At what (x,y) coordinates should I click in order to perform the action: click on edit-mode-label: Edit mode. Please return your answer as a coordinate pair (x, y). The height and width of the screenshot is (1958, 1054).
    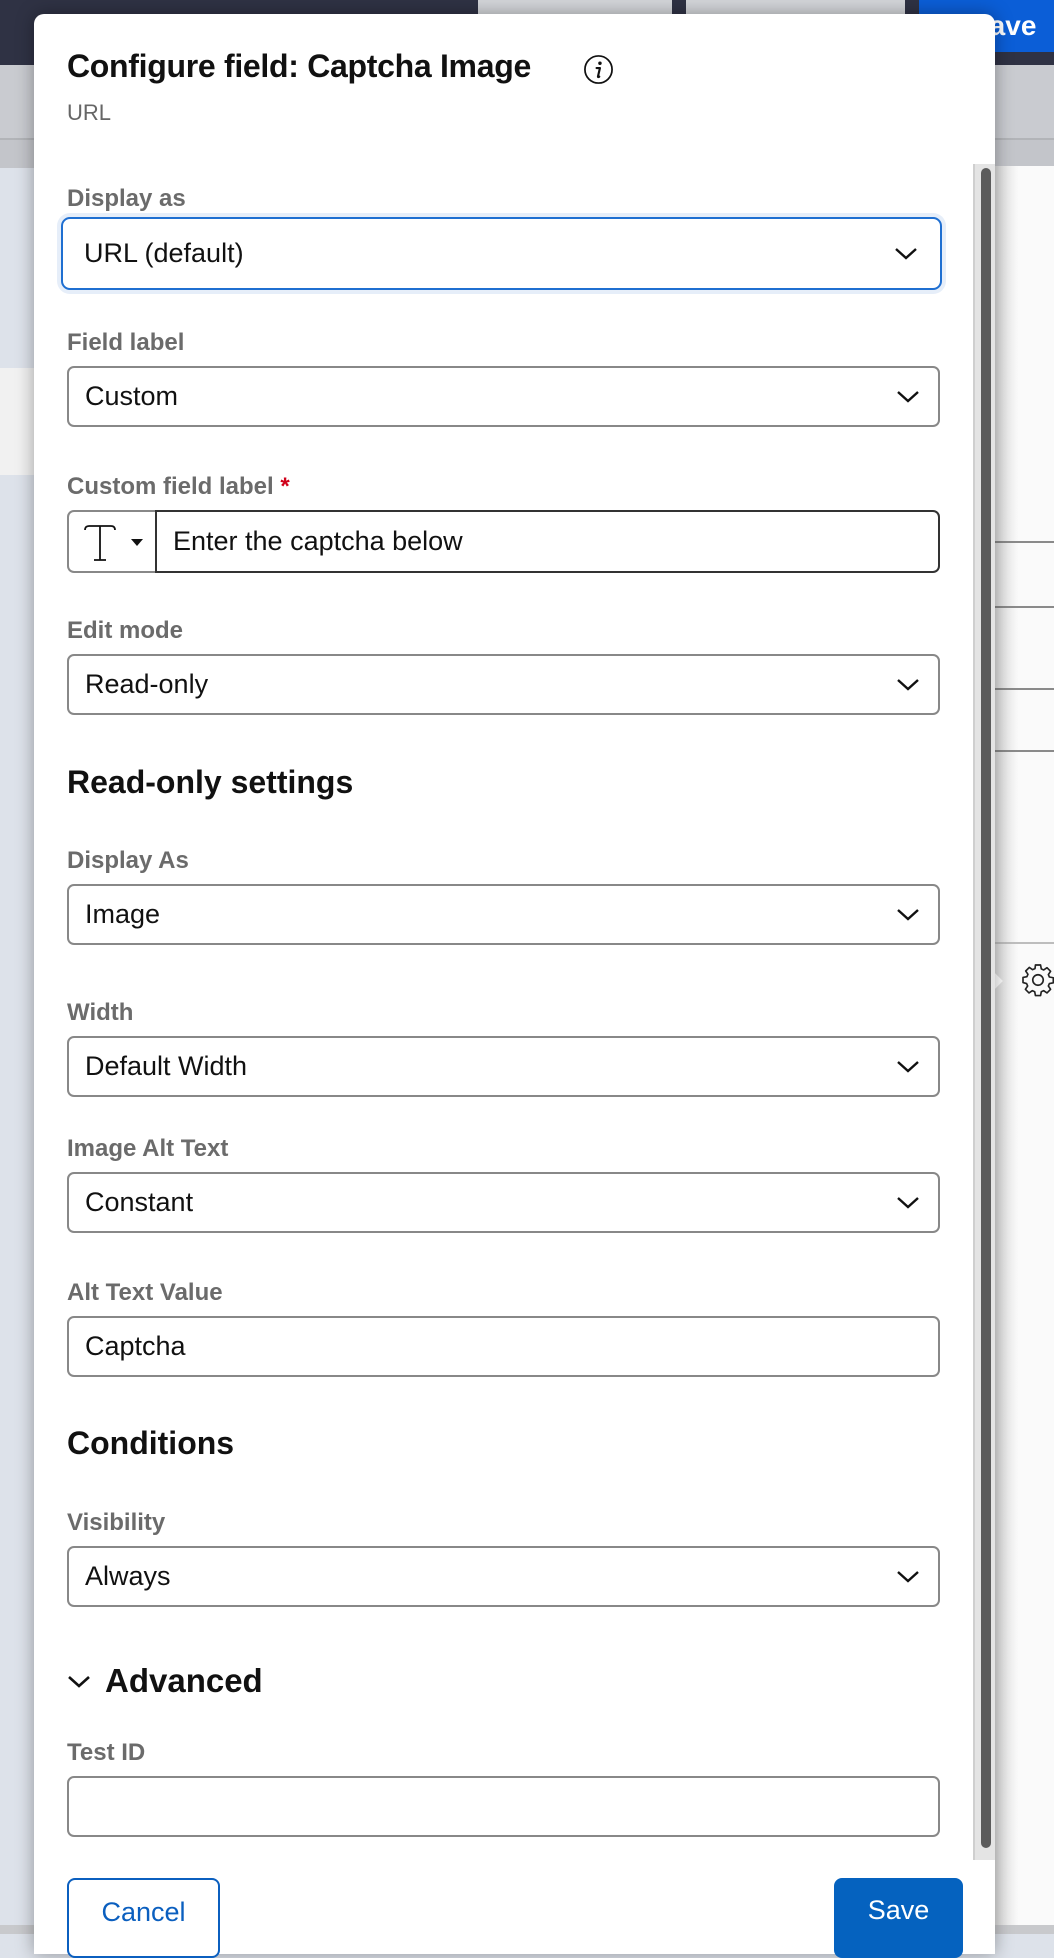
    Looking at the image, I should click on (125, 630).